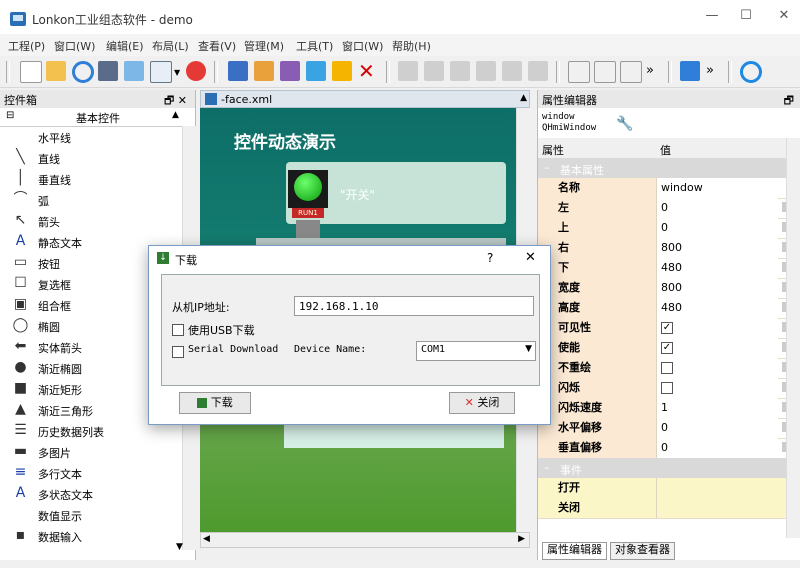 The width and height of the screenshot is (800, 568). I want to click on scroll-down-icon: ▼, so click(179, 547).